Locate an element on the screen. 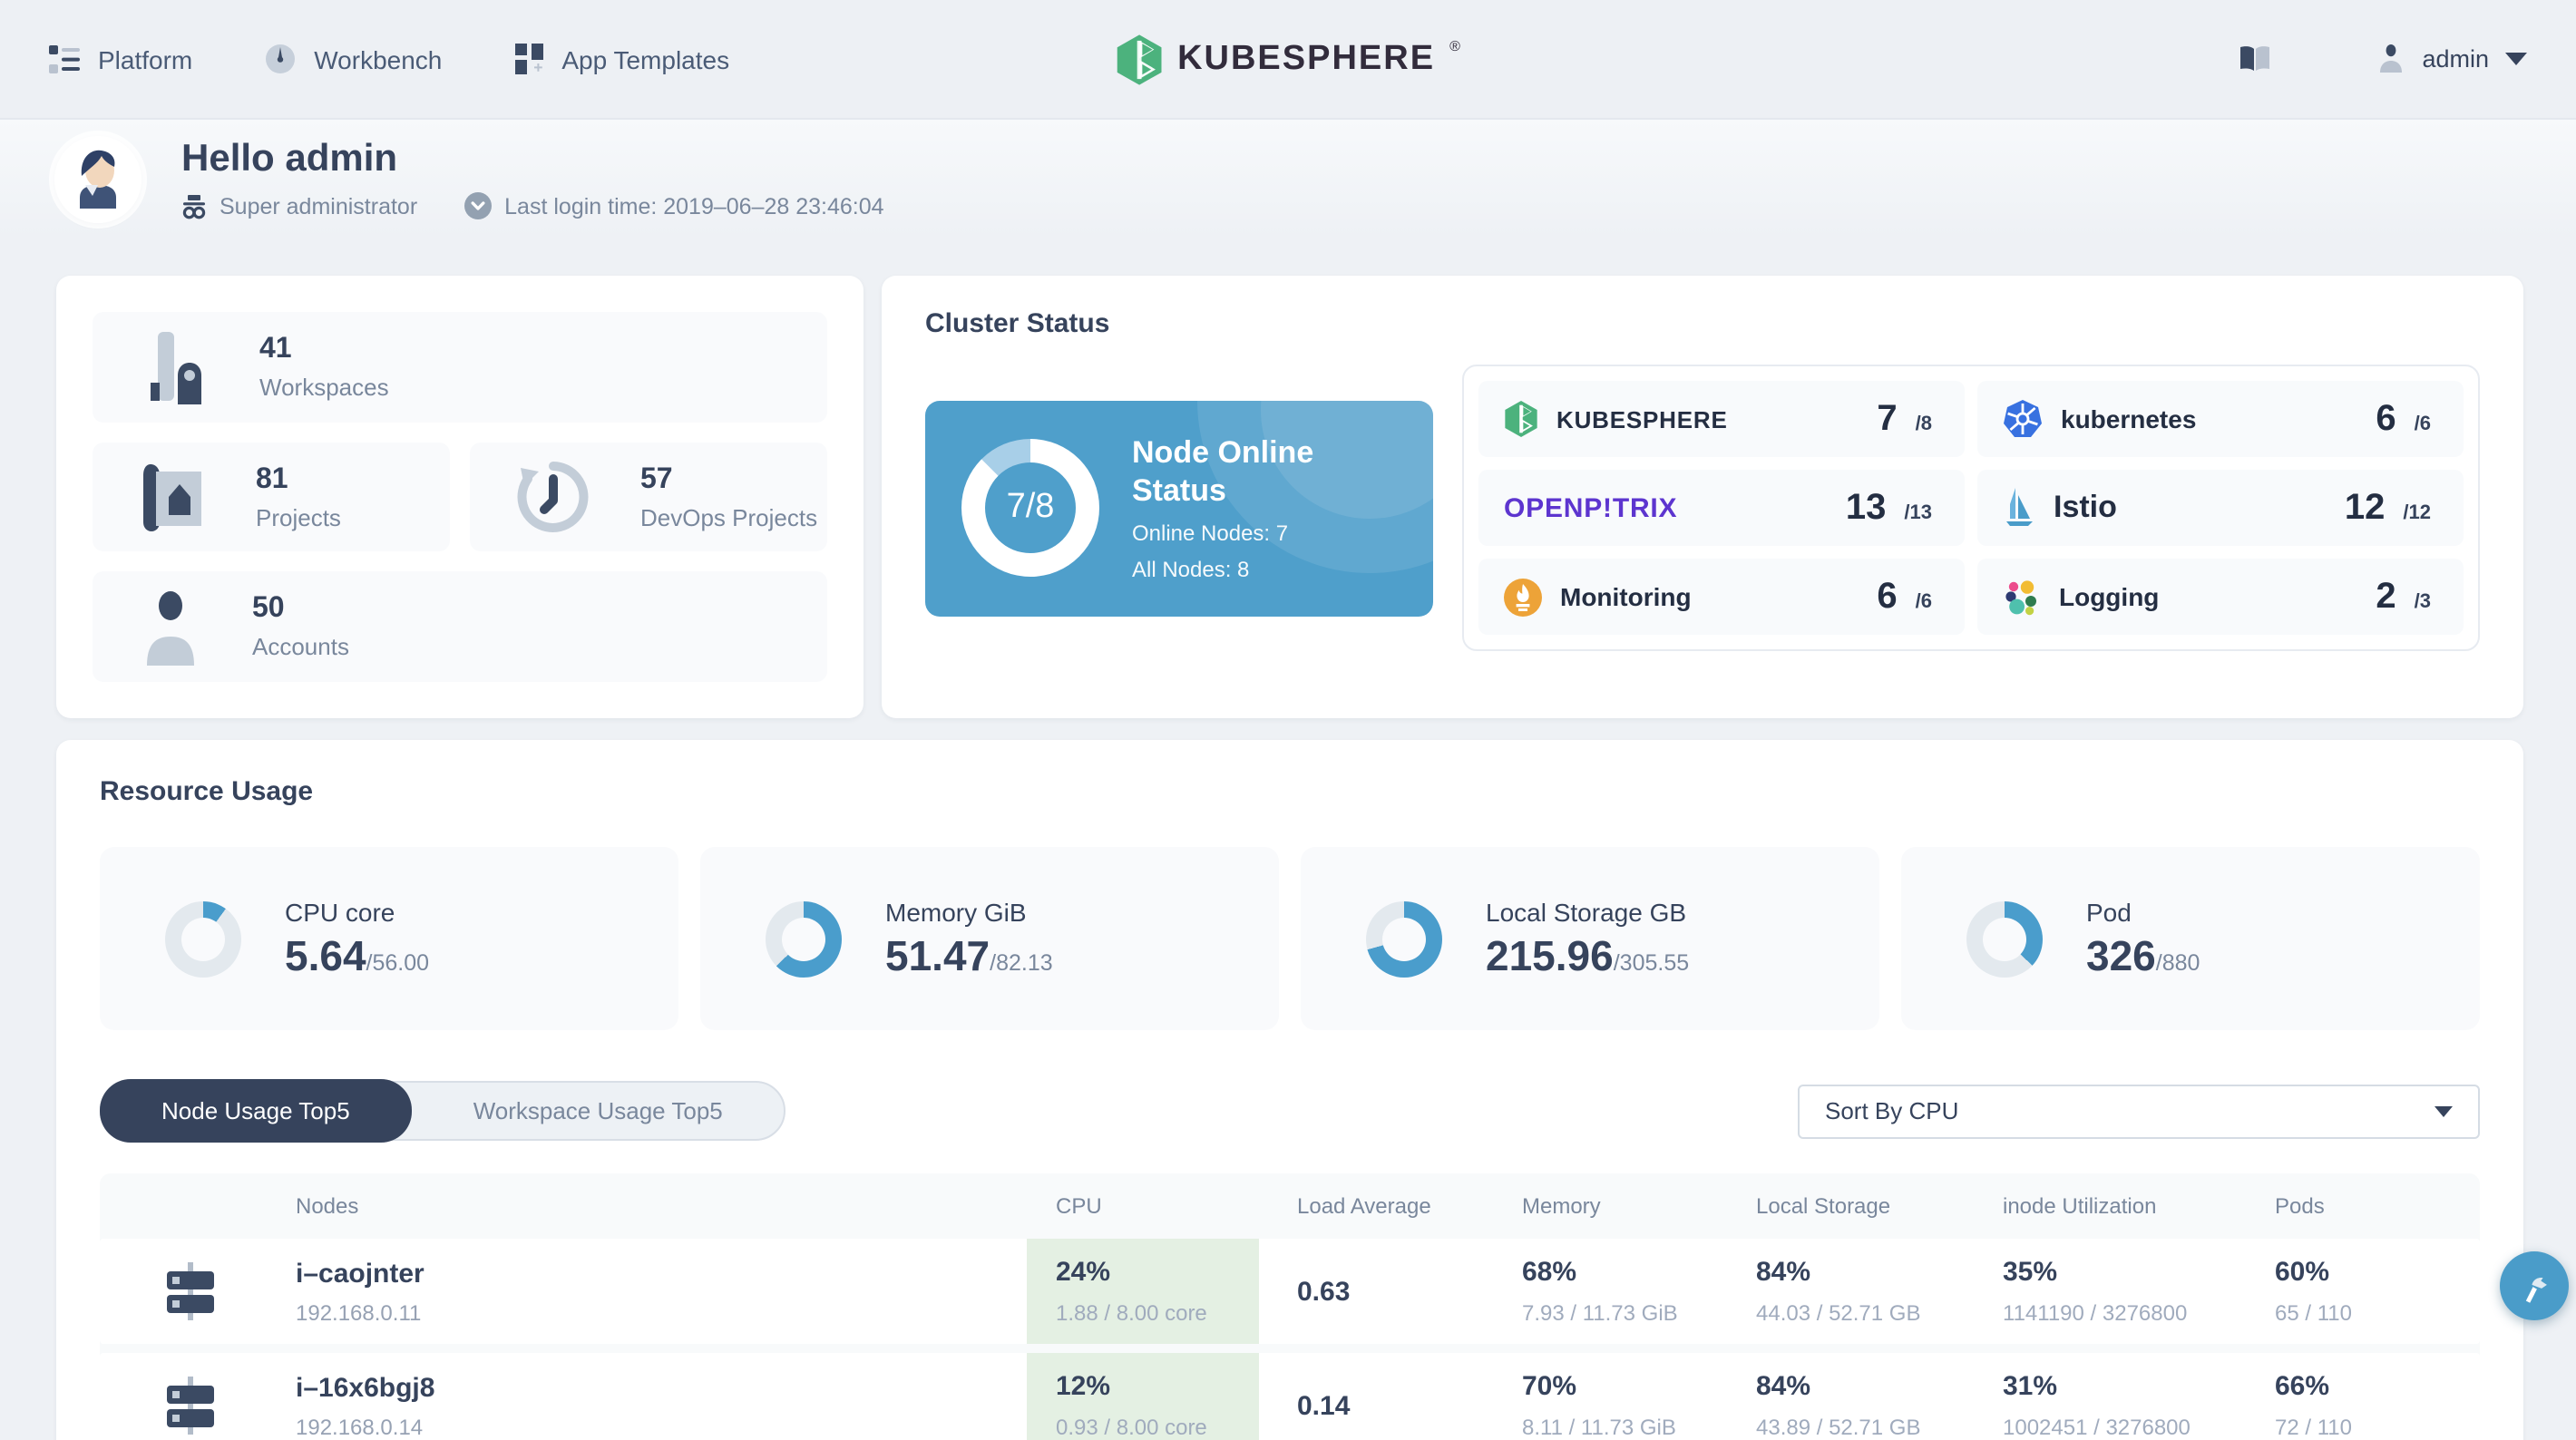 The image size is (2576, 1440). component-istio: Istio 12 /12 is located at coordinates (2220, 508).